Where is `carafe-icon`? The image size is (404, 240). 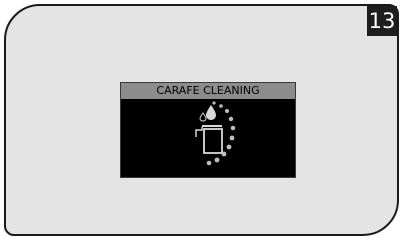
carafe-icon is located at coordinates (209, 139).